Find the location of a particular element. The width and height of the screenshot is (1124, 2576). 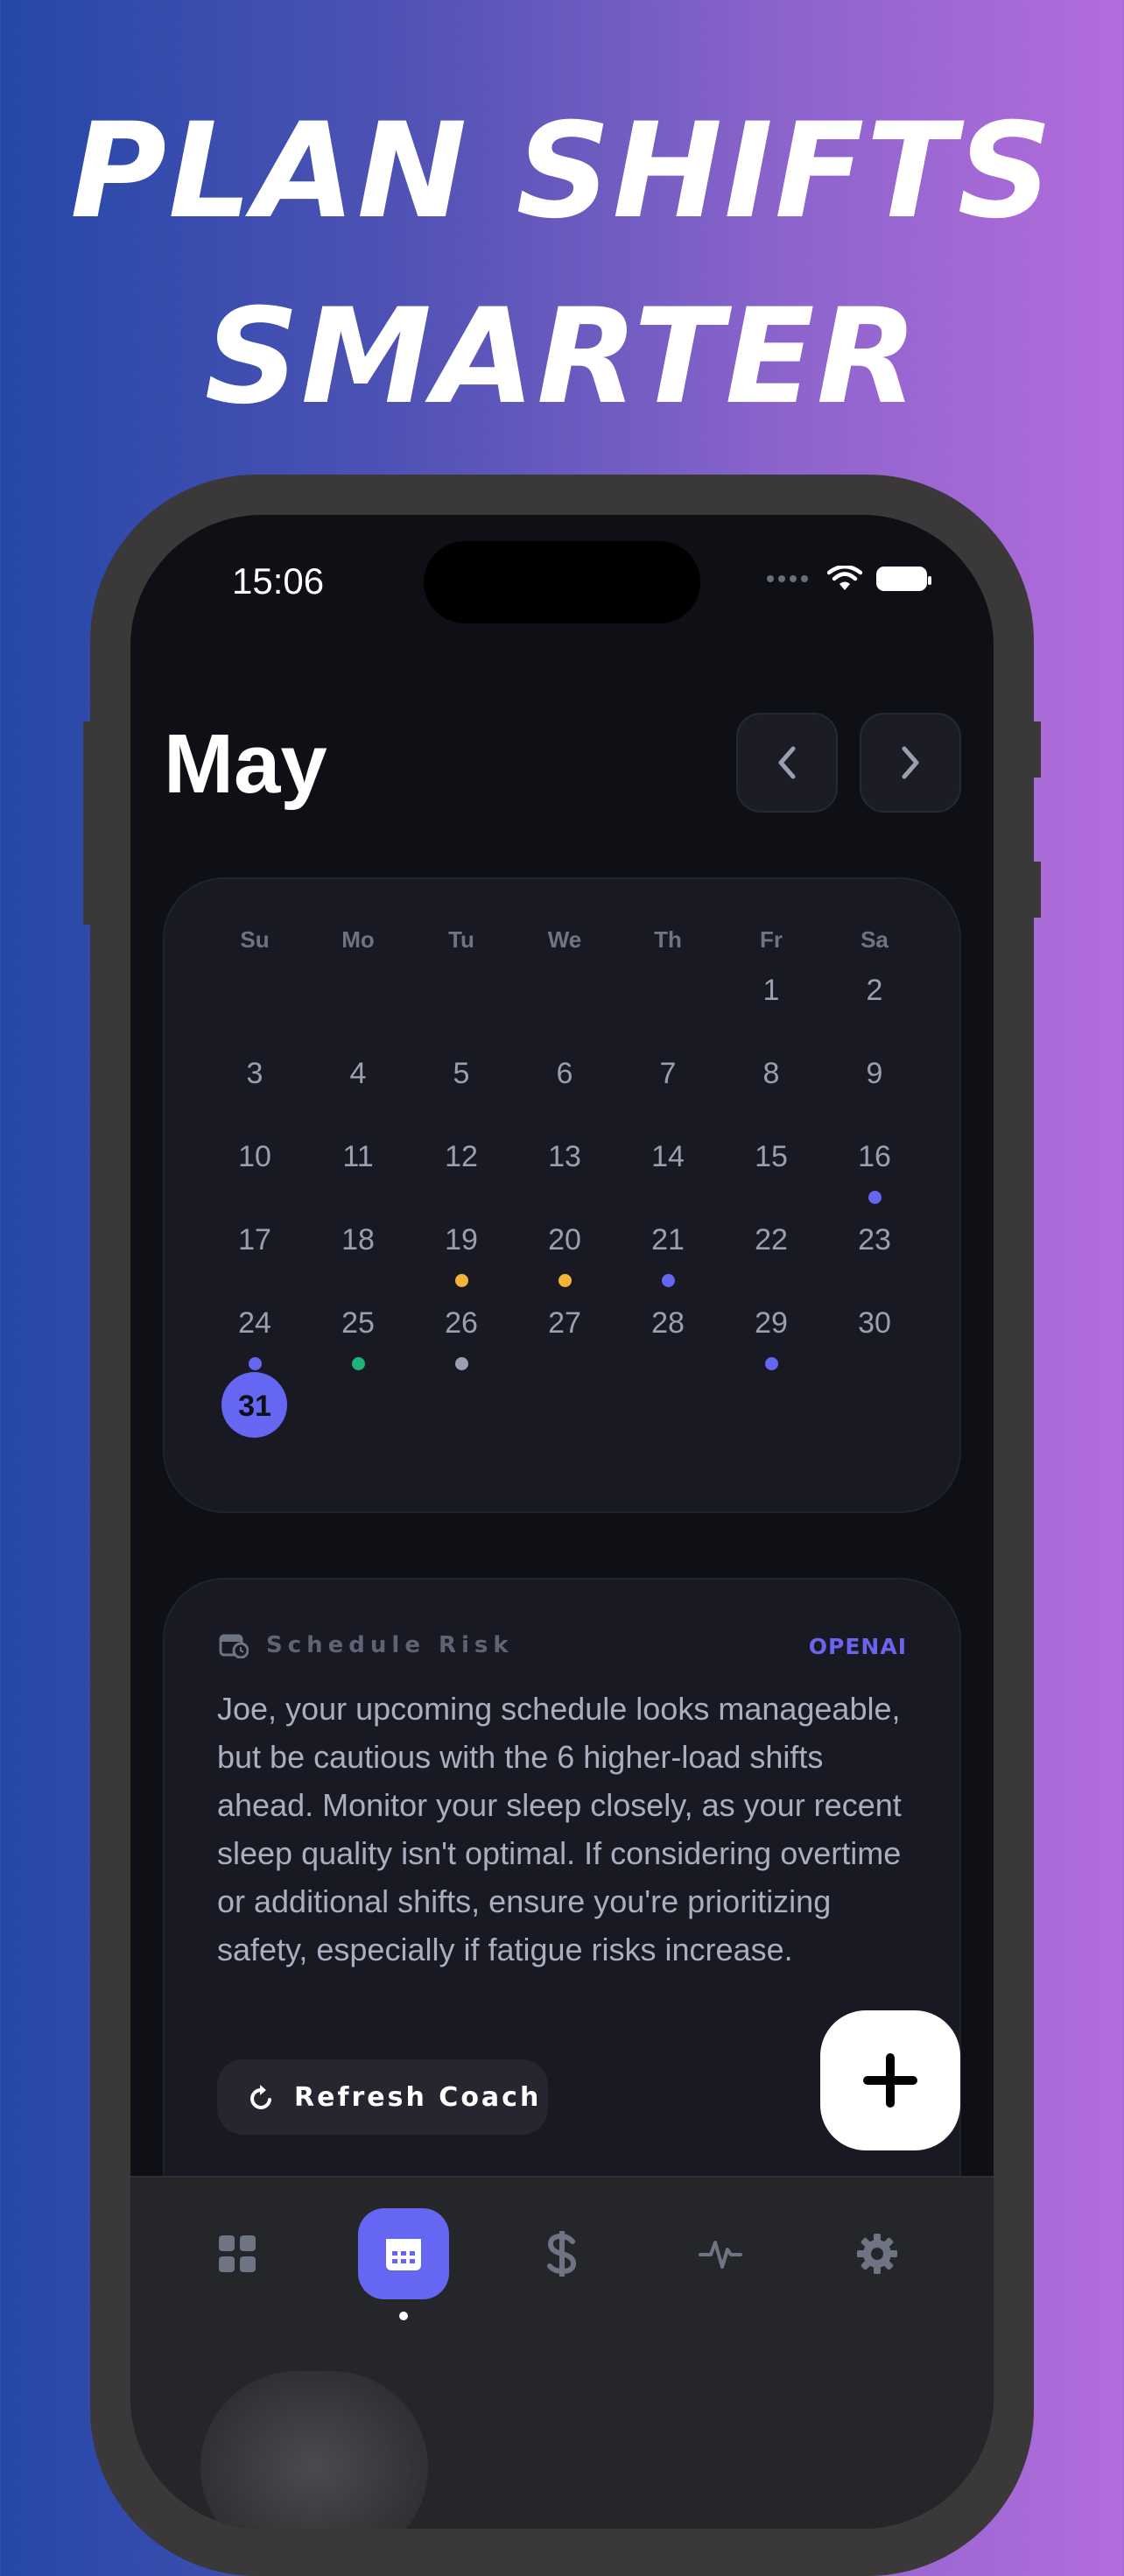

calendar-day: 27 is located at coordinates (564, 1335).